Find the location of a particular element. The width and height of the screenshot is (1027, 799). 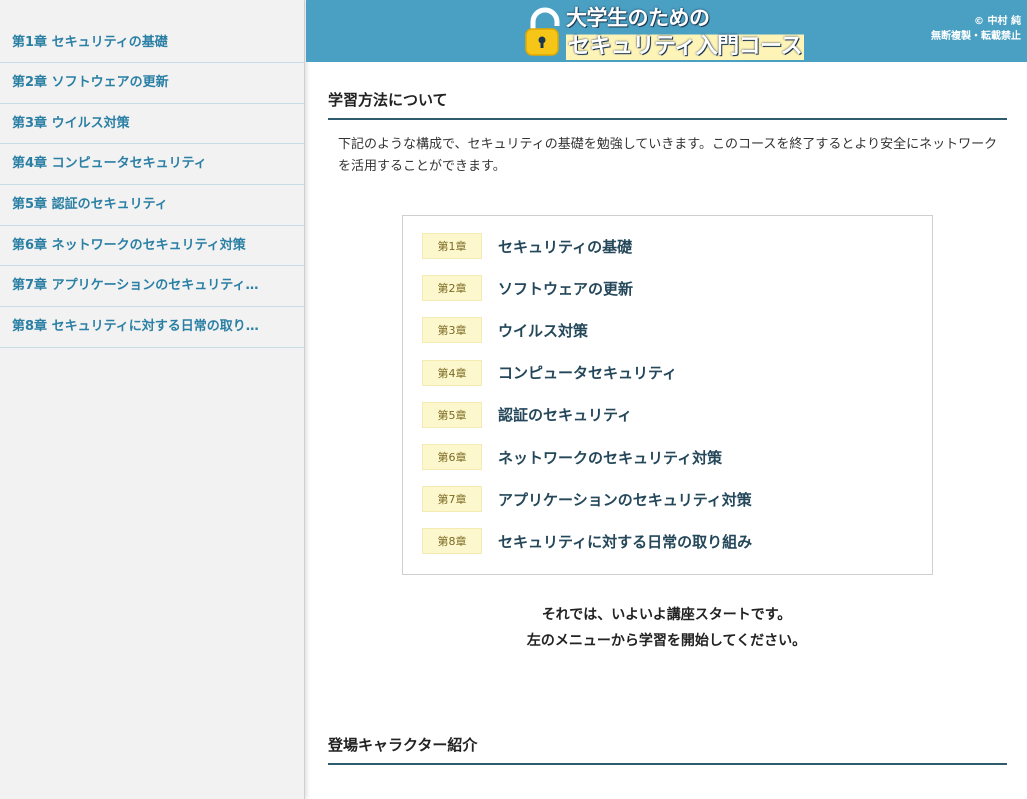

chapter-title: ネットワークのセキュリティ対策 is located at coordinates (610, 457).